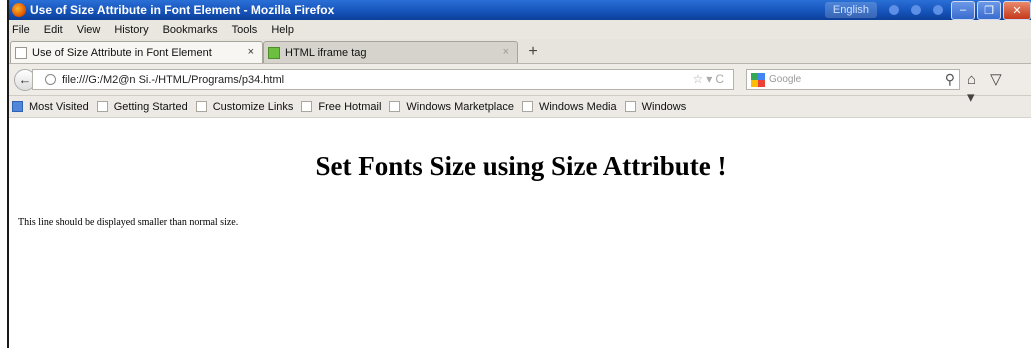 This screenshot has height=348, width=1031. Describe the element at coordinates (785, 79) in the screenshot. I see `search-placeholder: Google` at that location.